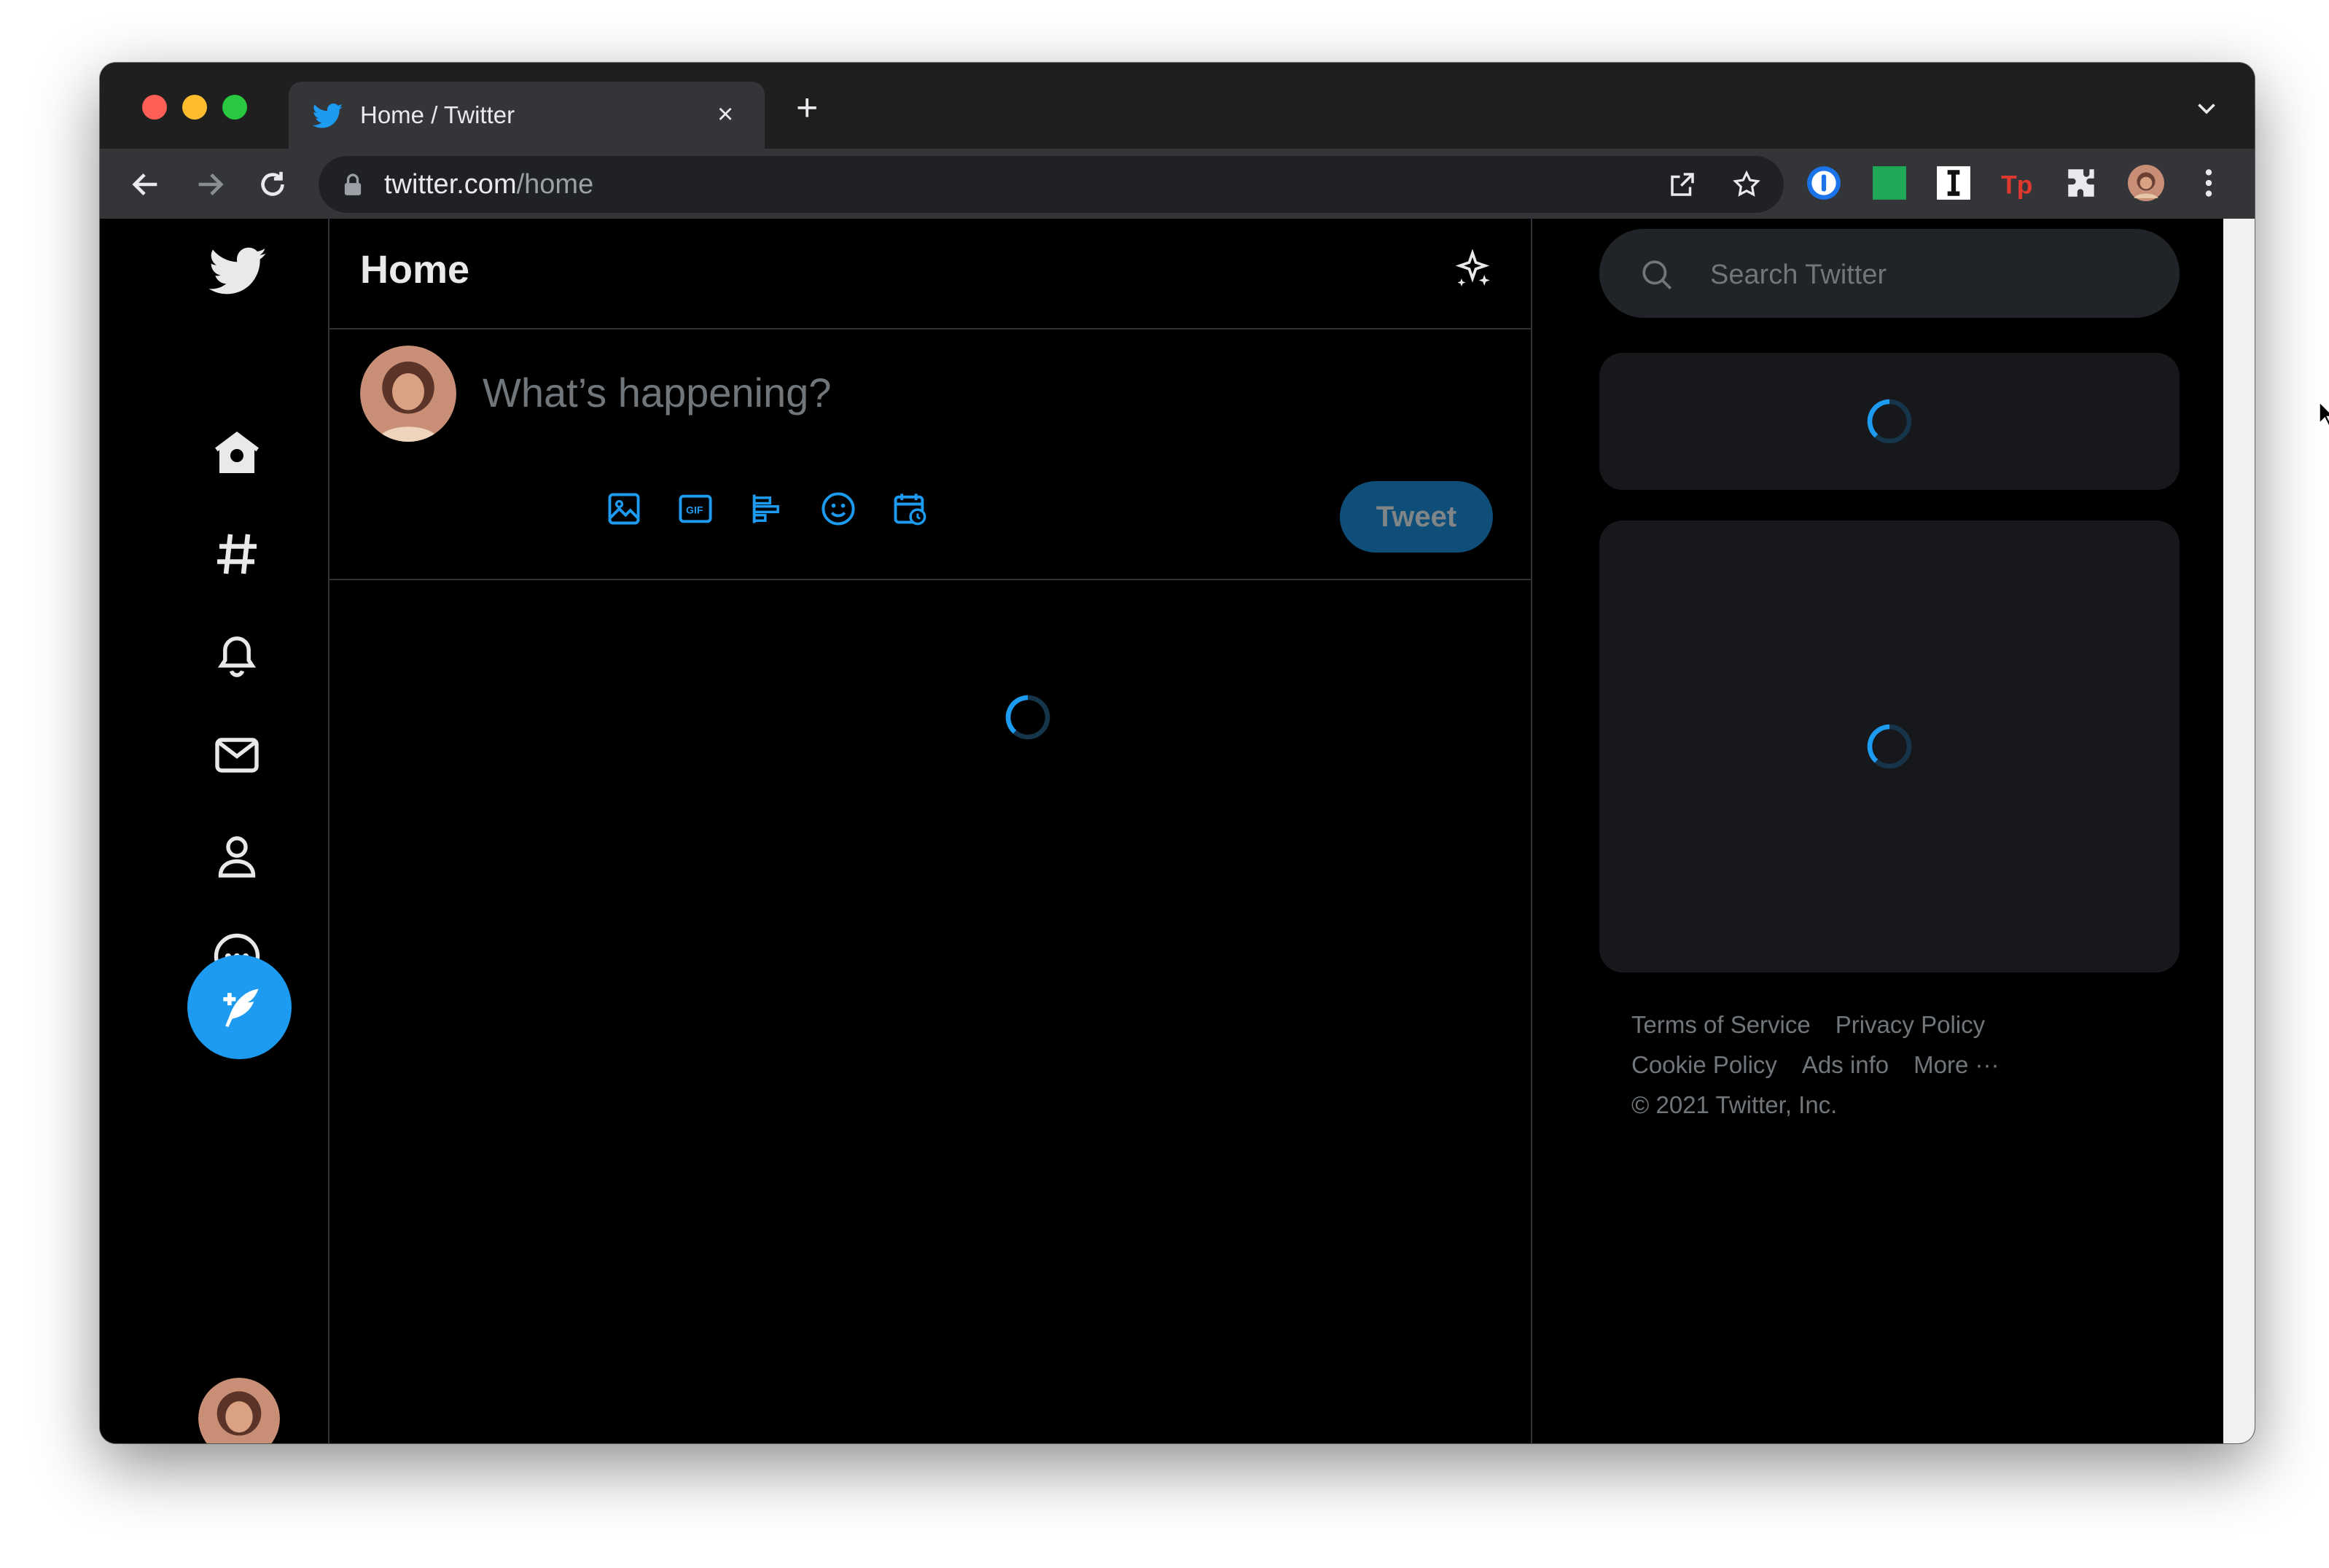 The height and width of the screenshot is (1568, 2329). Describe the element at coordinates (1472, 271) in the screenshot. I see `sparkle-icon` at that location.